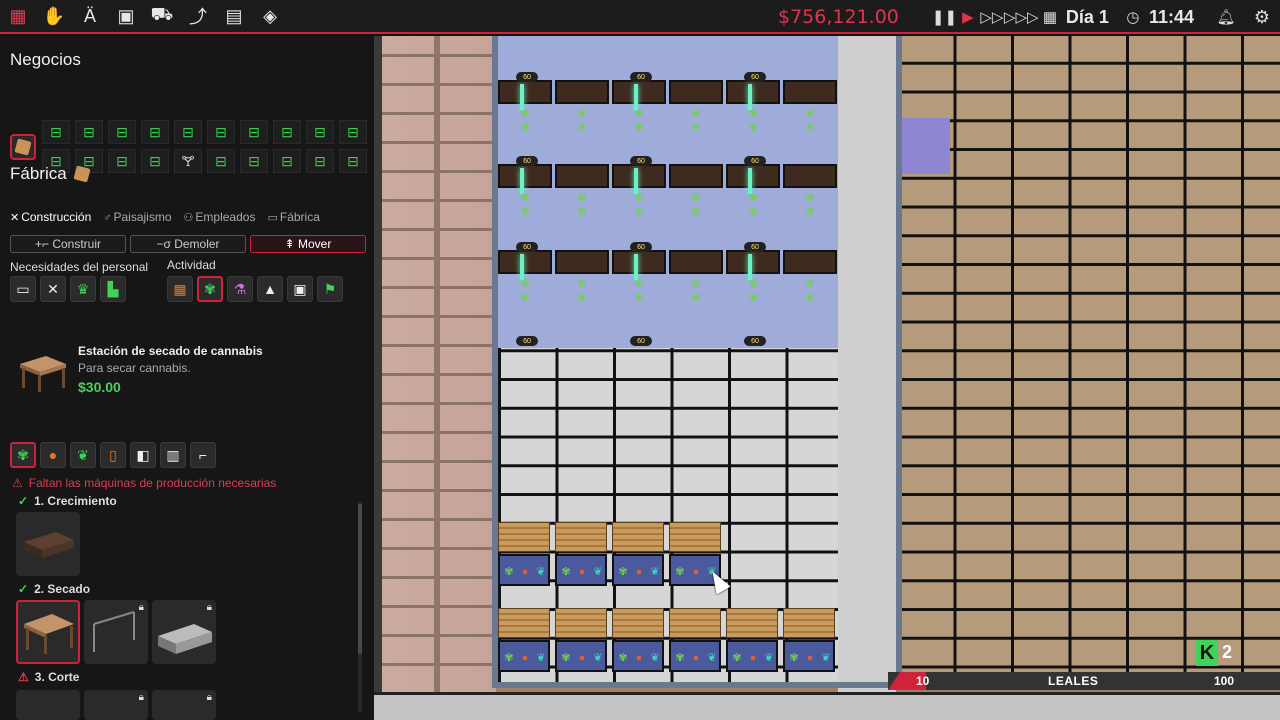  Describe the element at coordinates (220, 217) in the screenshot. I see `tab-empleados: ⚇ Empleados` at that location.